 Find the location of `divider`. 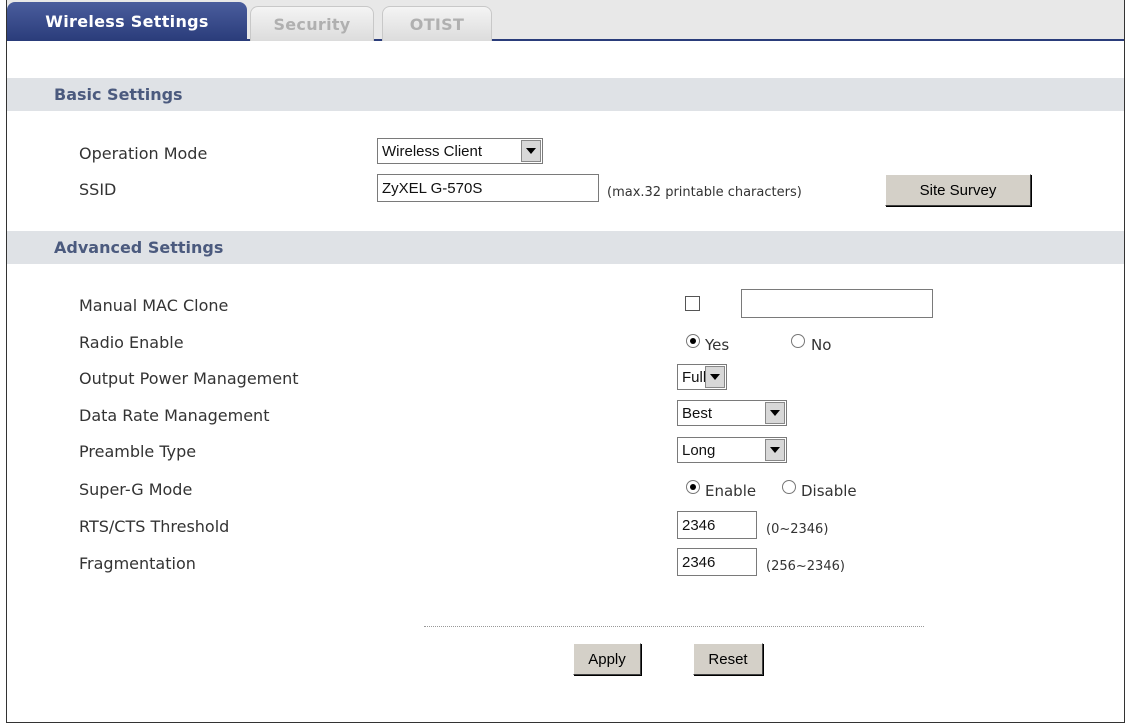

divider is located at coordinates (674, 626).